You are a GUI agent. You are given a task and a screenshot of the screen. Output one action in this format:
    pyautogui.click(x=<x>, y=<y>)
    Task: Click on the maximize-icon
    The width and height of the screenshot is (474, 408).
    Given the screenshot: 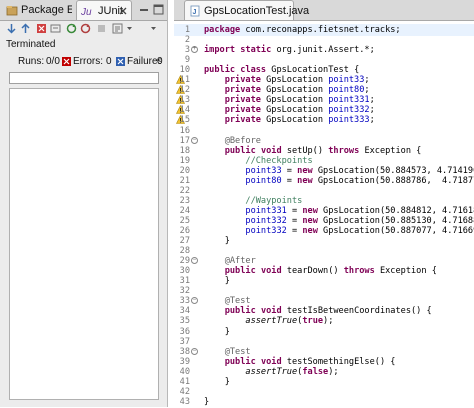 What is the action you would take?
    pyautogui.click(x=158, y=9)
    